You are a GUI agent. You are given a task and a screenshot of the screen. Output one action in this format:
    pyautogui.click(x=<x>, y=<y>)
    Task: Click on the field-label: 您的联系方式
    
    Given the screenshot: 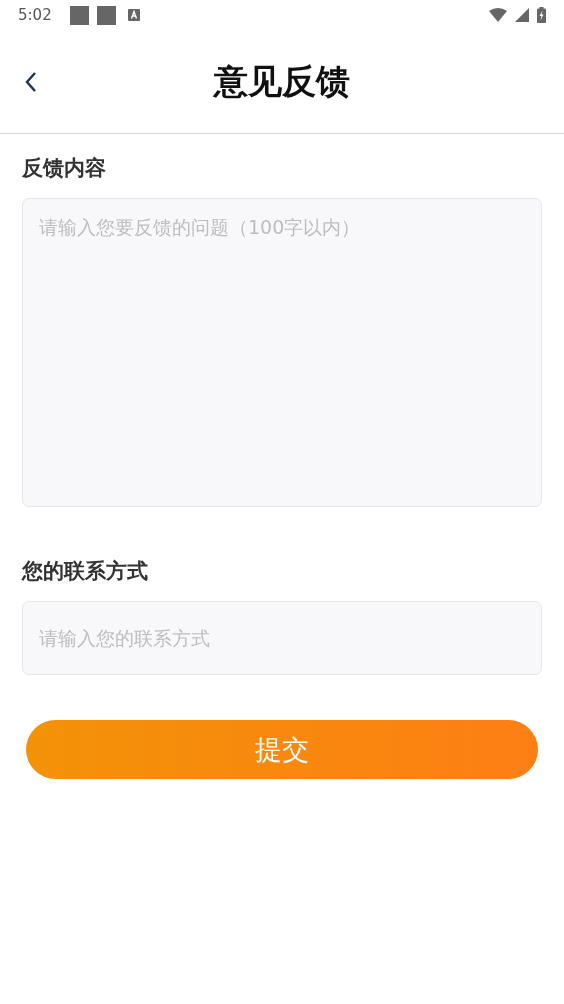 What is the action you would take?
    pyautogui.click(x=85, y=571)
    